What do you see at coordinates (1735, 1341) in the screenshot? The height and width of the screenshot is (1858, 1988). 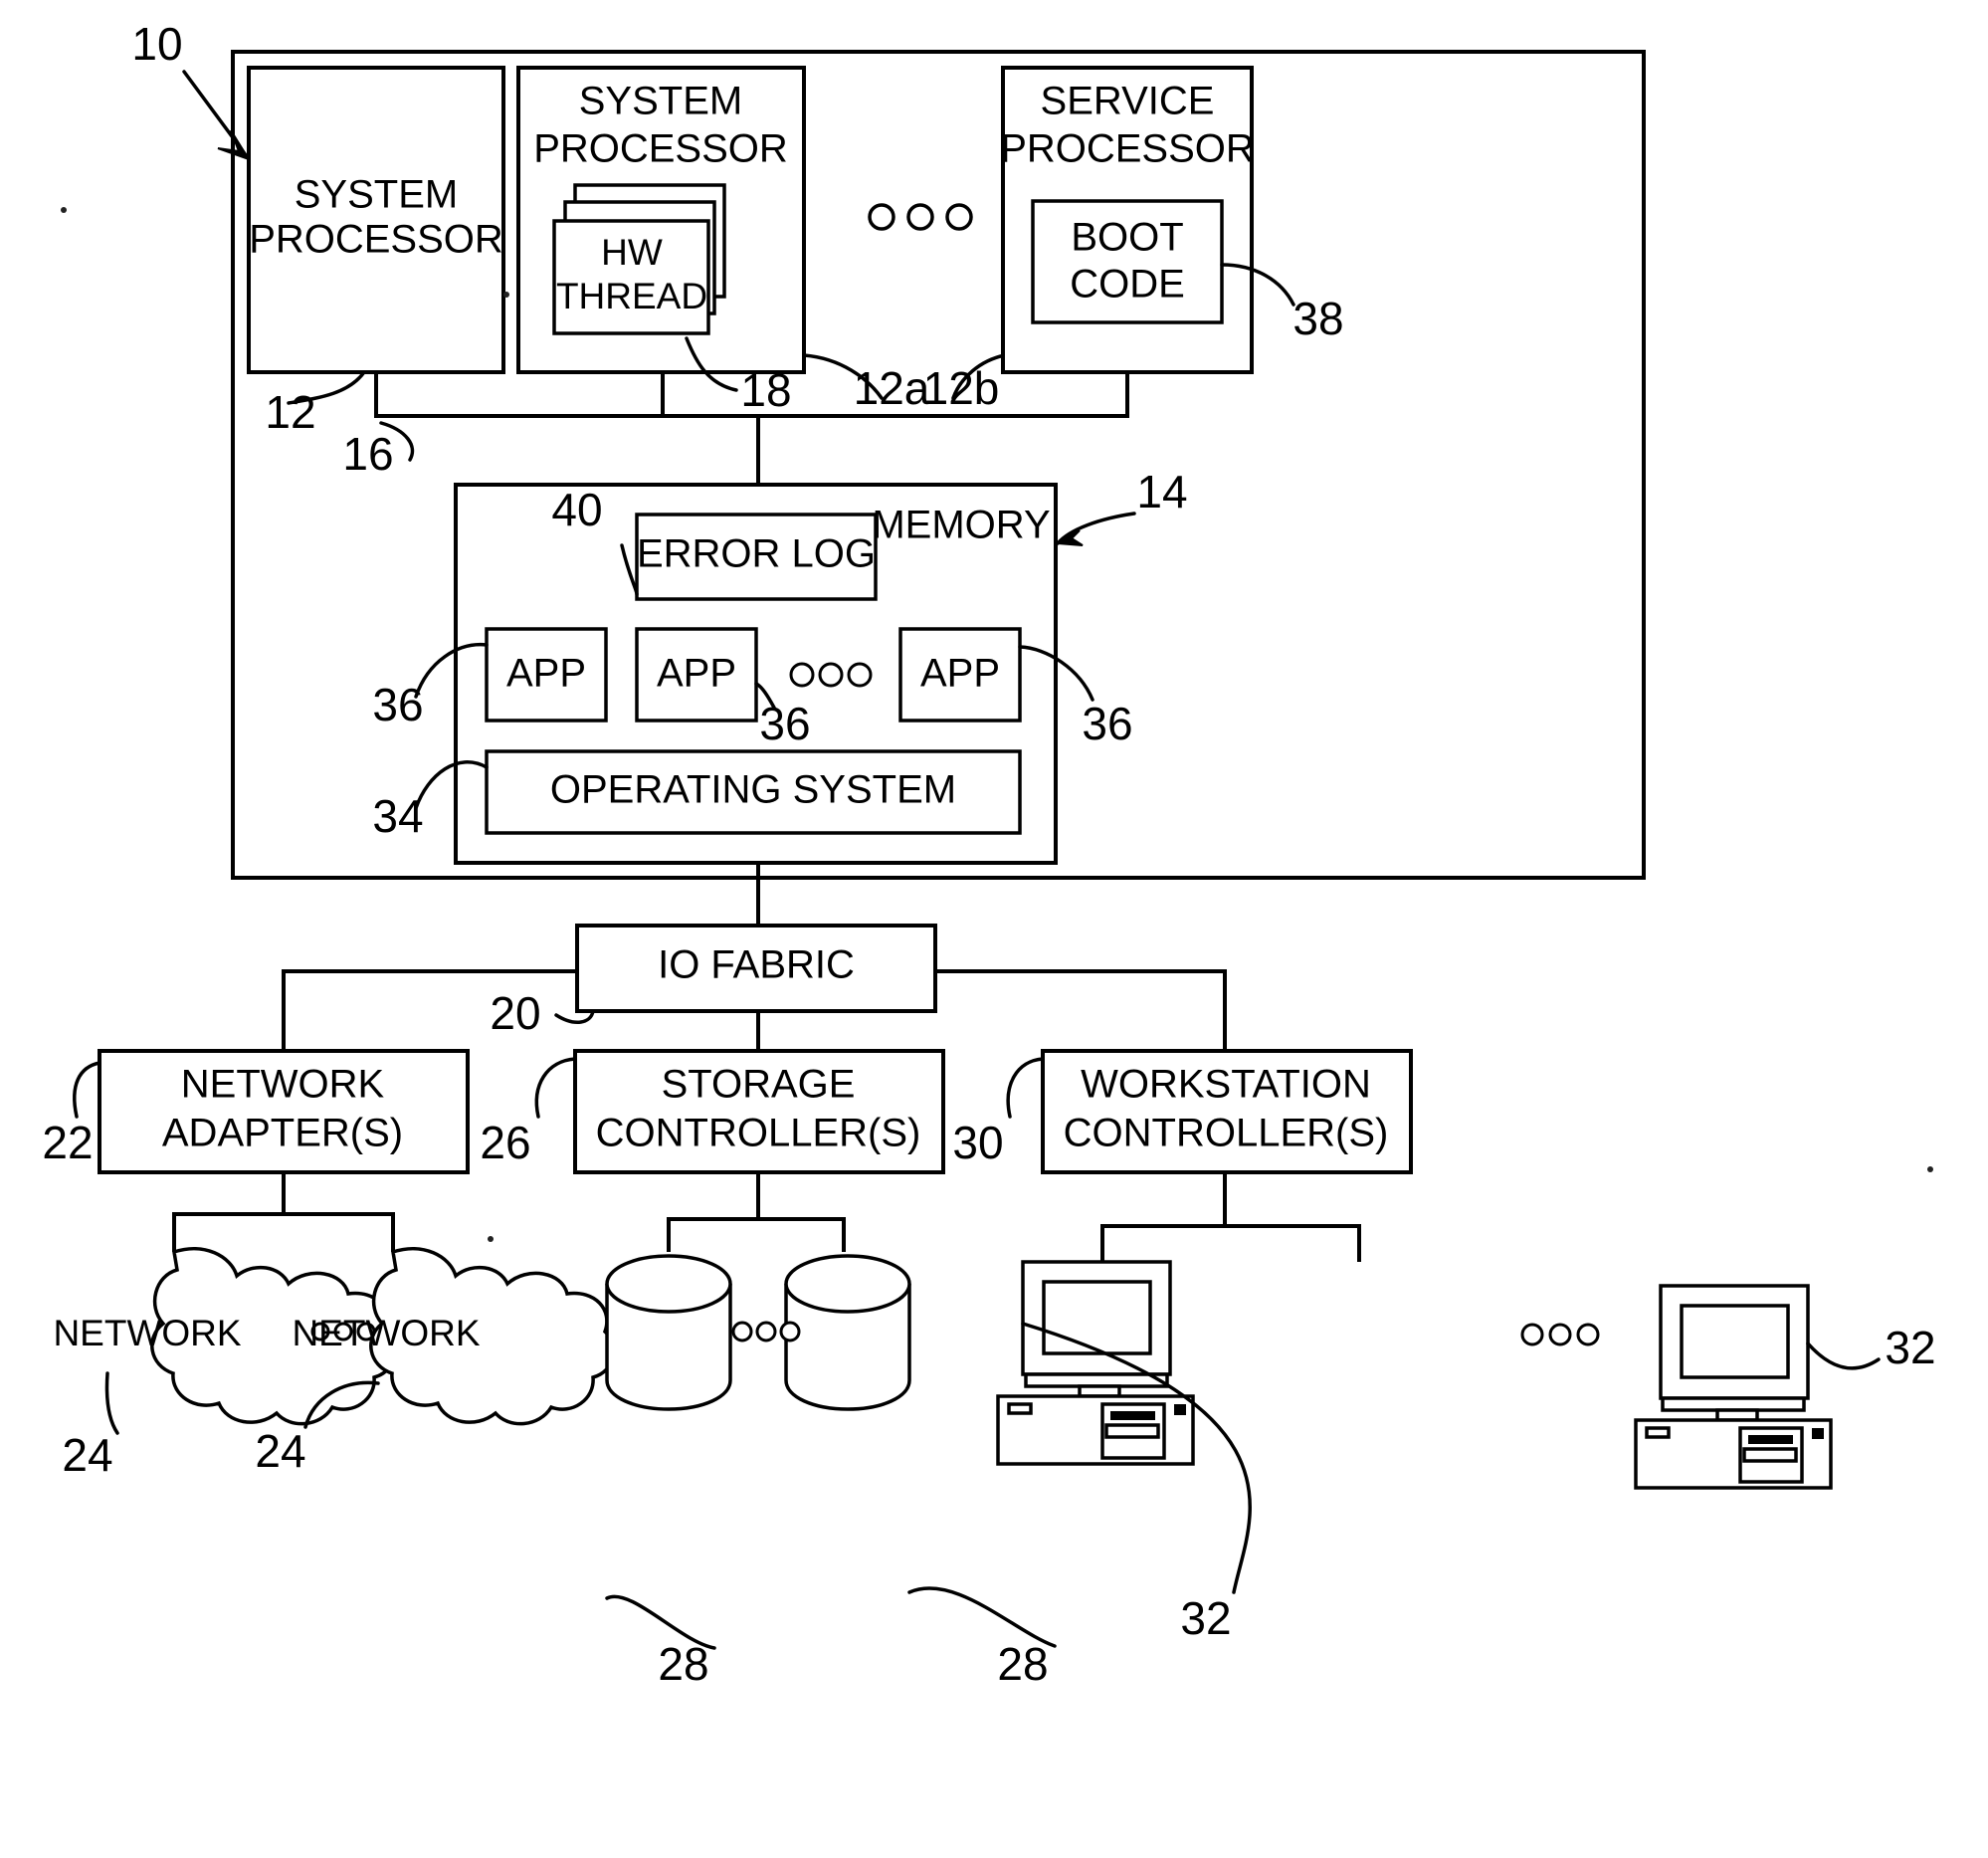 I see `workstation-2-screen` at bounding box center [1735, 1341].